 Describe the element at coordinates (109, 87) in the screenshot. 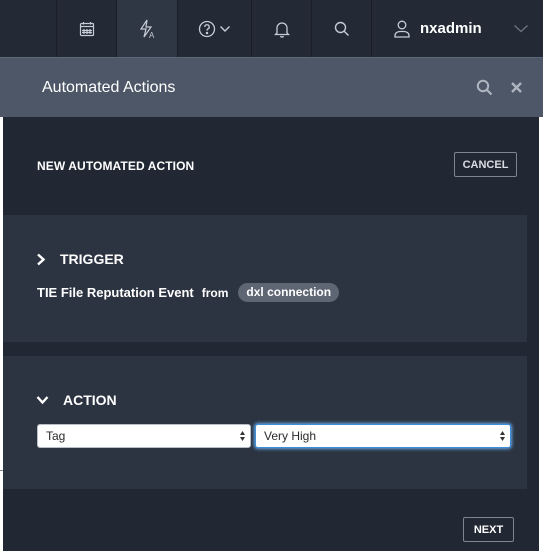

I see `panel-title: Automated Actions` at that location.